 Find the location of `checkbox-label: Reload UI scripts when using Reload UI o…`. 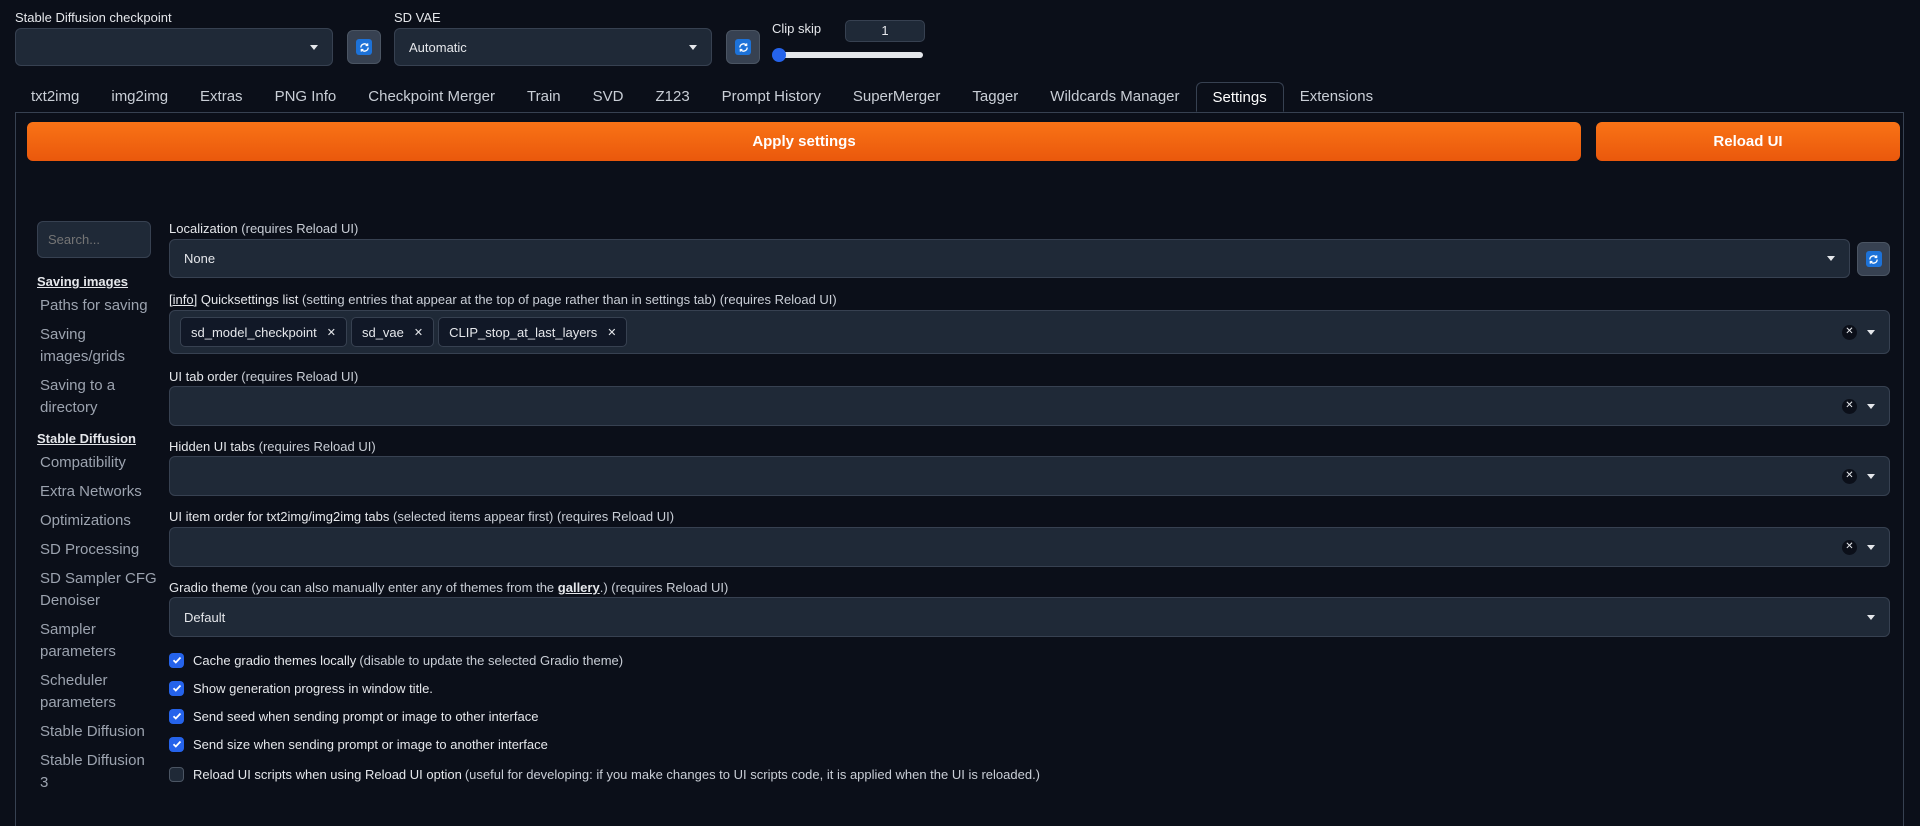

checkbox-label: Reload UI scripts when using Reload UI o… is located at coordinates (327, 774).